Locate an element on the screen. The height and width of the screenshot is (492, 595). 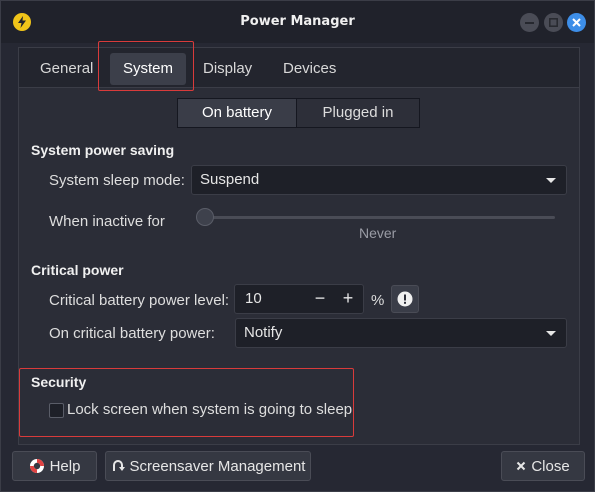
plugged-in-toggle: Plugged in is located at coordinates (358, 113).